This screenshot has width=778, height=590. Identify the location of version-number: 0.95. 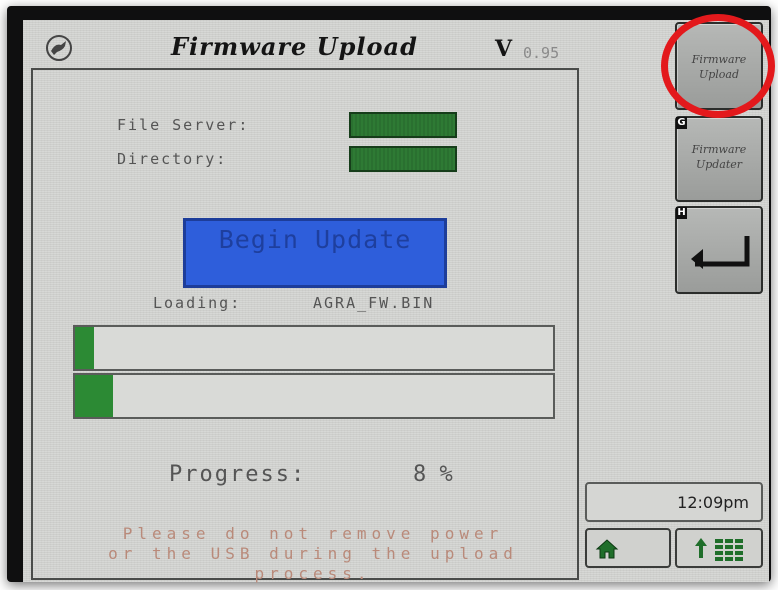
(541, 53).